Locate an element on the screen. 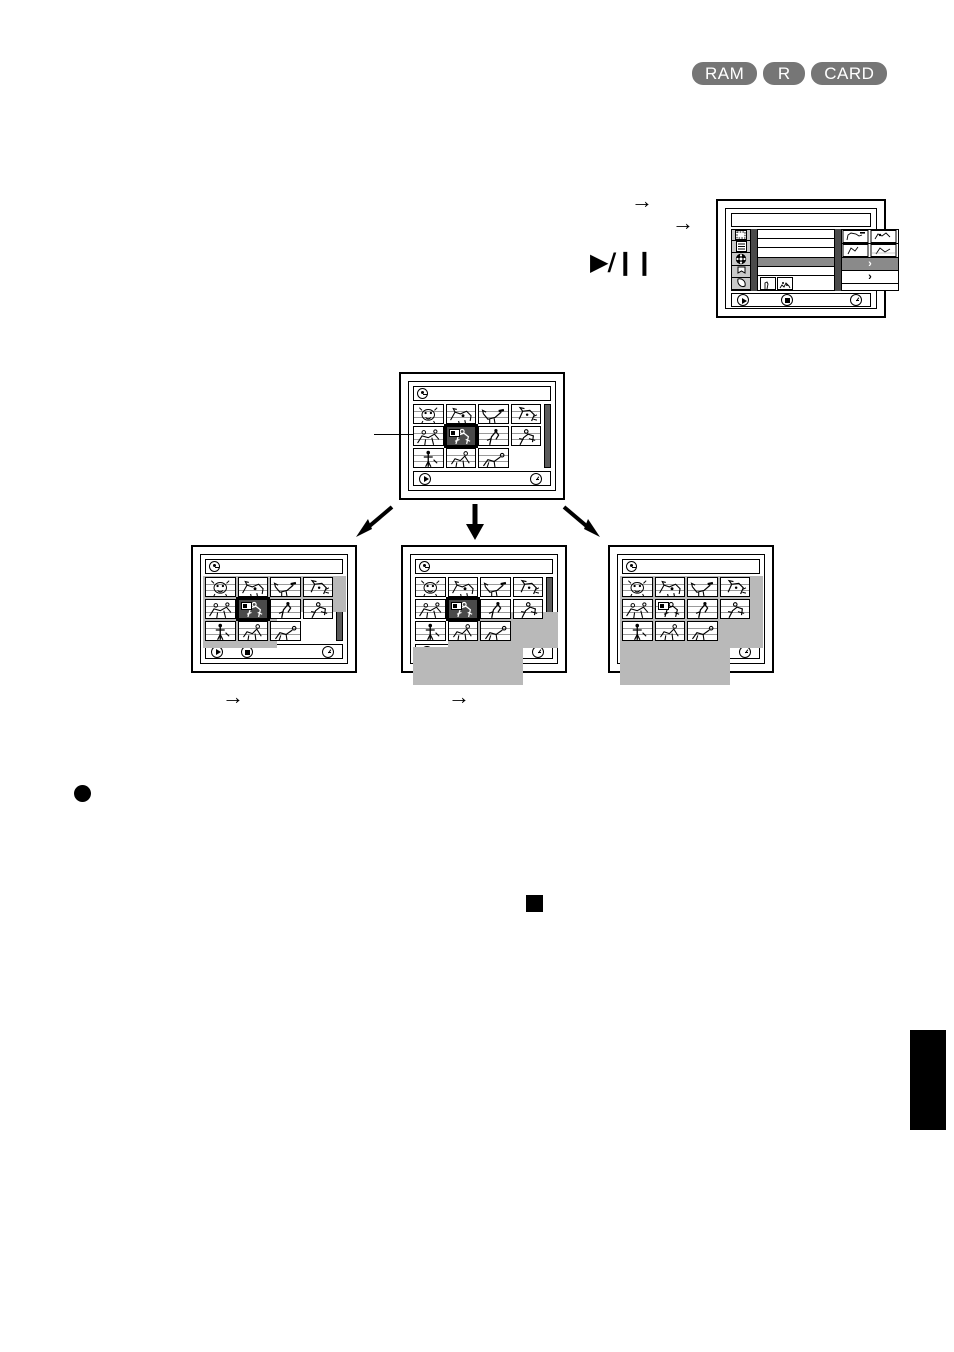 The height and width of the screenshot is (1352, 954). menu-icon-column is located at coordinates (741, 260).